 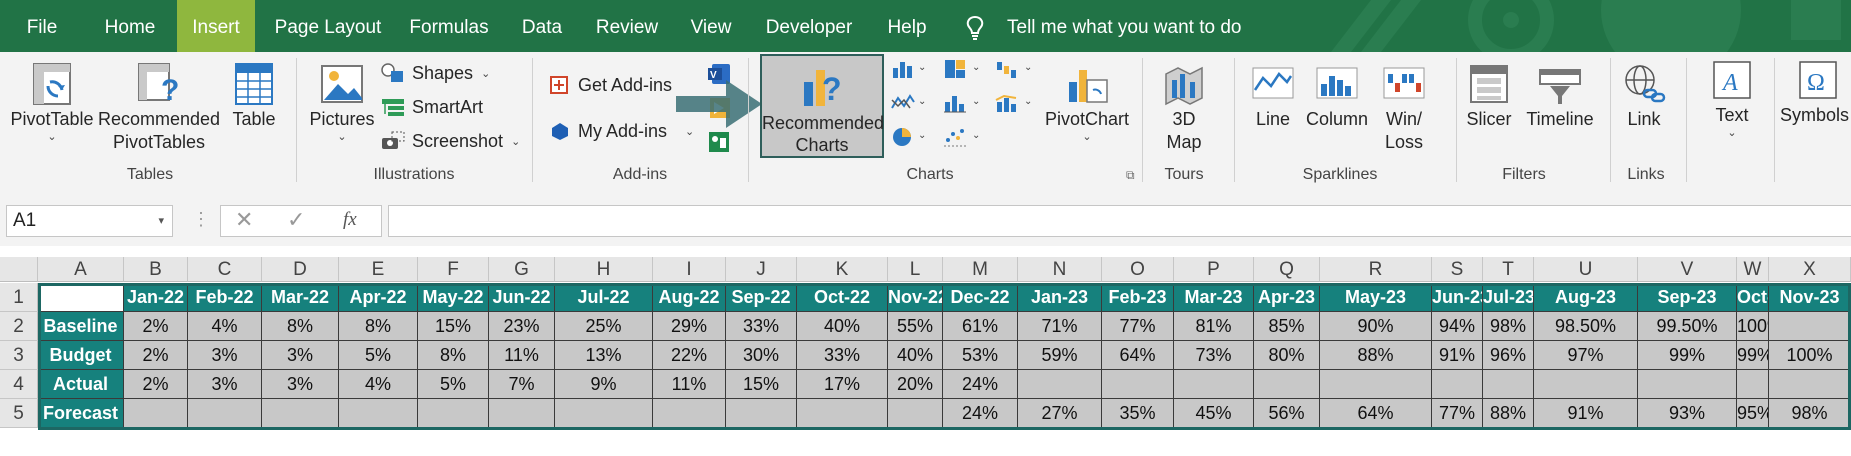 What do you see at coordinates (1060, 326) in the screenshot?
I see `cell-n2: 71%` at bounding box center [1060, 326].